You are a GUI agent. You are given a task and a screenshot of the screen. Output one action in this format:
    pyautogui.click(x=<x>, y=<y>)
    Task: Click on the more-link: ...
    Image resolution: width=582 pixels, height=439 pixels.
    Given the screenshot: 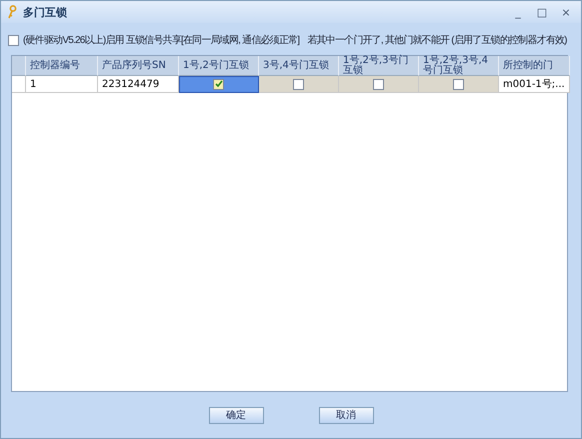 What is the action you would take?
    pyautogui.click(x=560, y=84)
    